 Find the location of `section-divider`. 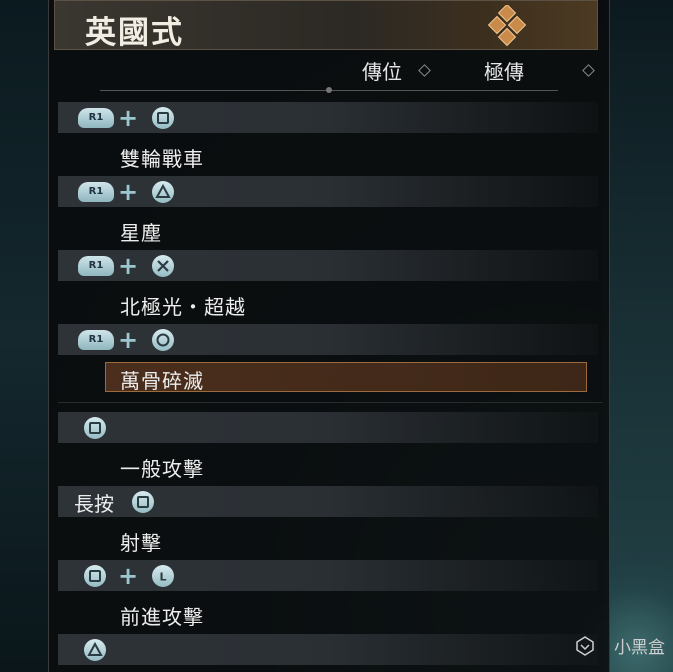

section-divider is located at coordinates (330, 402).